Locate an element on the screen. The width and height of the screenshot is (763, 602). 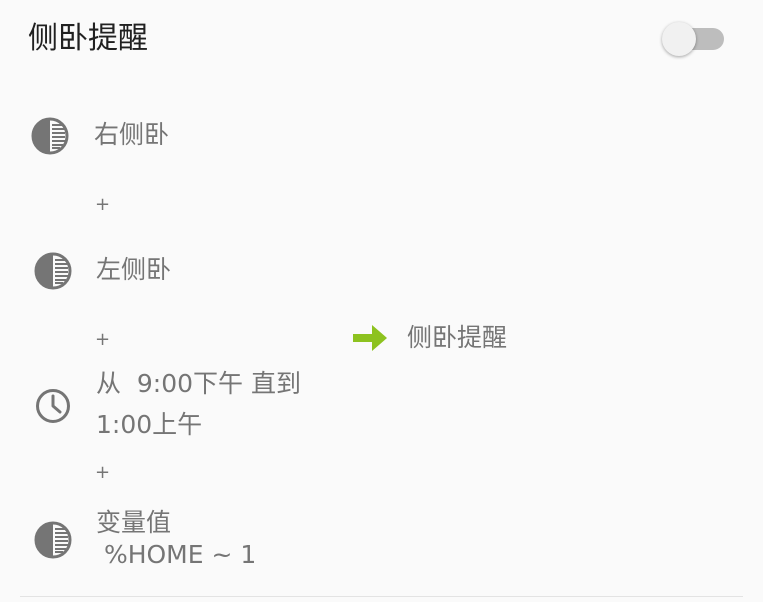
condition-time-line2: 1:00上午 is located at coordinates (149, 425).